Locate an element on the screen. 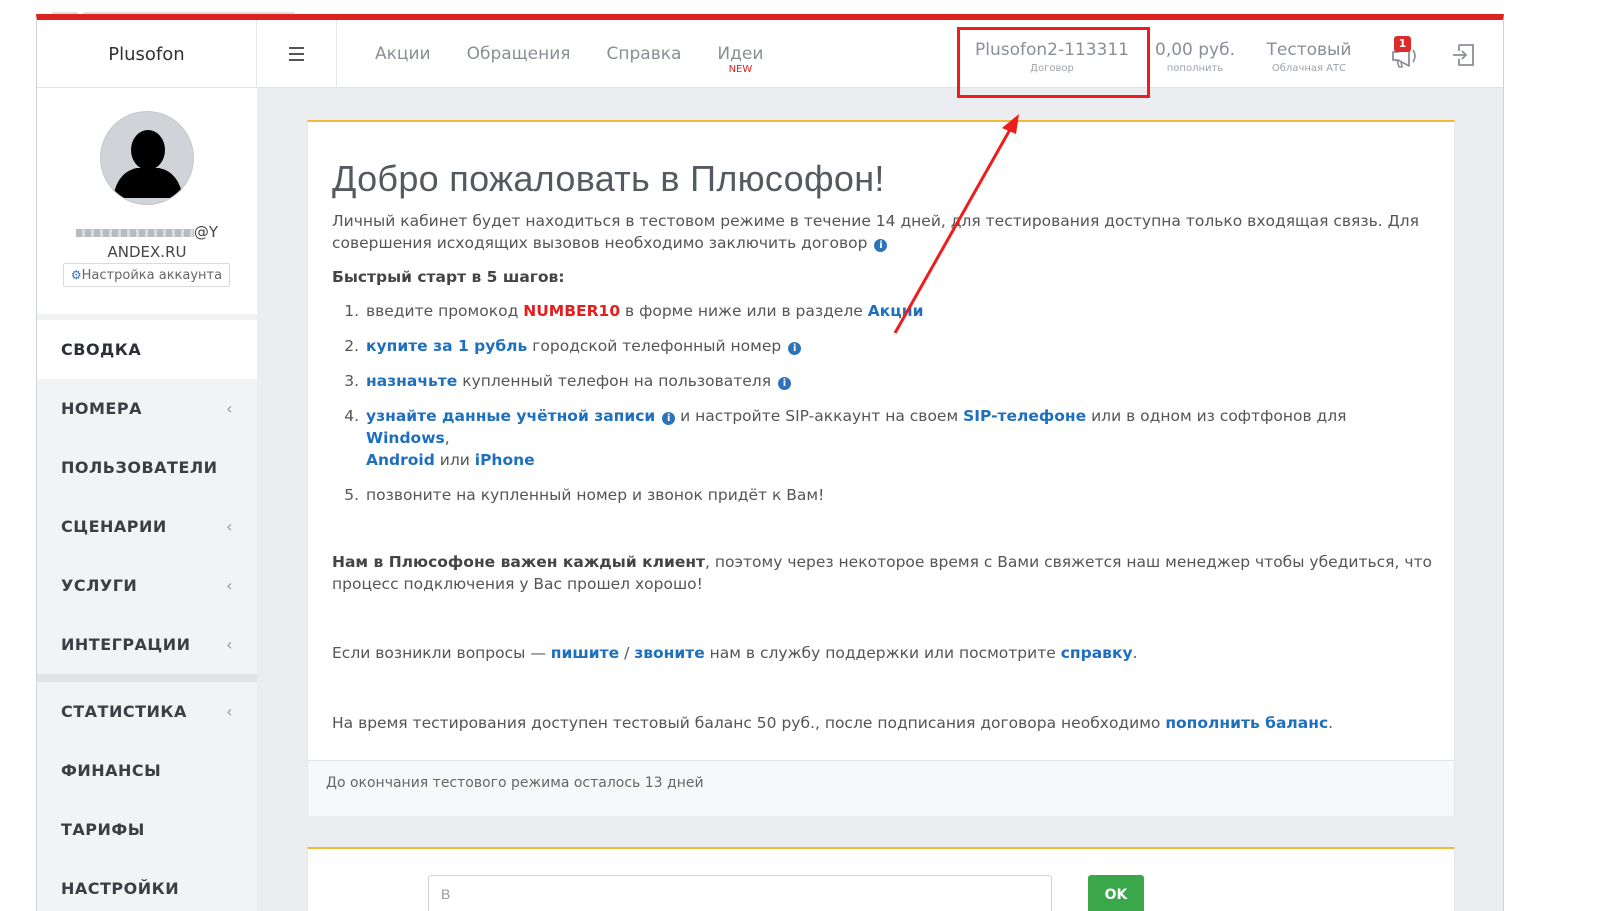 The height and width of the screenshot is (911, 1603). topup-link: пополнить is located at coordinates (1195, 68).